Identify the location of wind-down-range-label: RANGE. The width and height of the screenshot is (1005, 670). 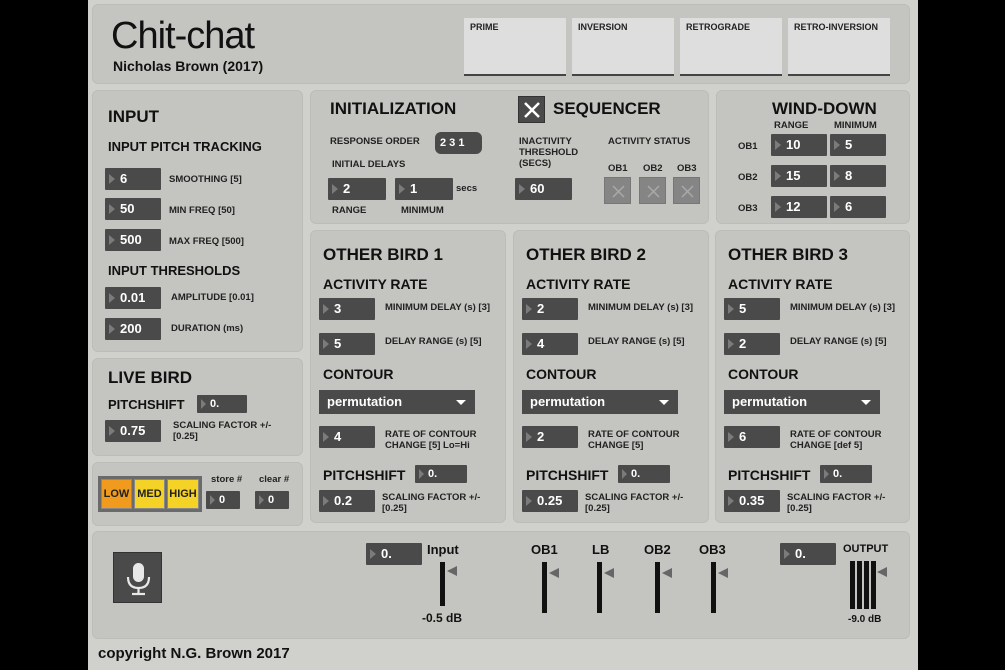
(791, 125).